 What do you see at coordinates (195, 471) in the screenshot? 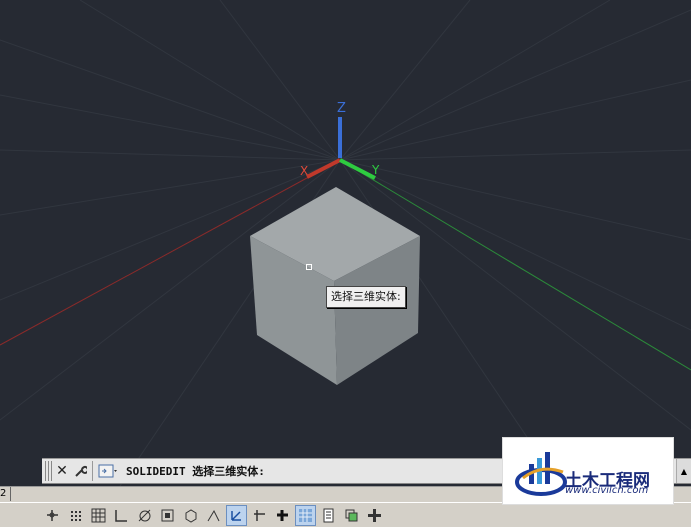
I see `command-line-input: SOLIDEDIT 选择三维实体:` at bounding box center [195, 471].